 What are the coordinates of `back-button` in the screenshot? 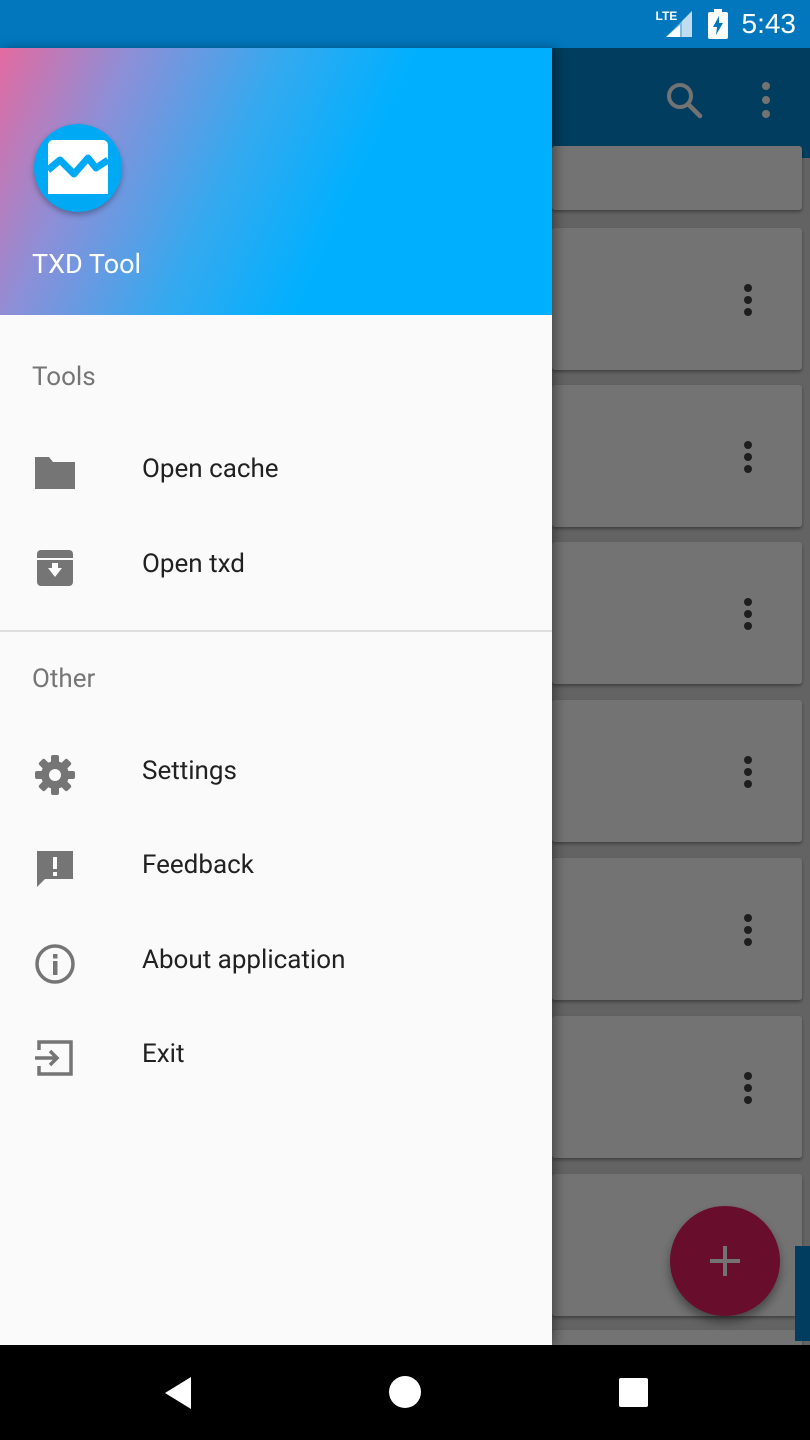 It's located at (178, 1392).